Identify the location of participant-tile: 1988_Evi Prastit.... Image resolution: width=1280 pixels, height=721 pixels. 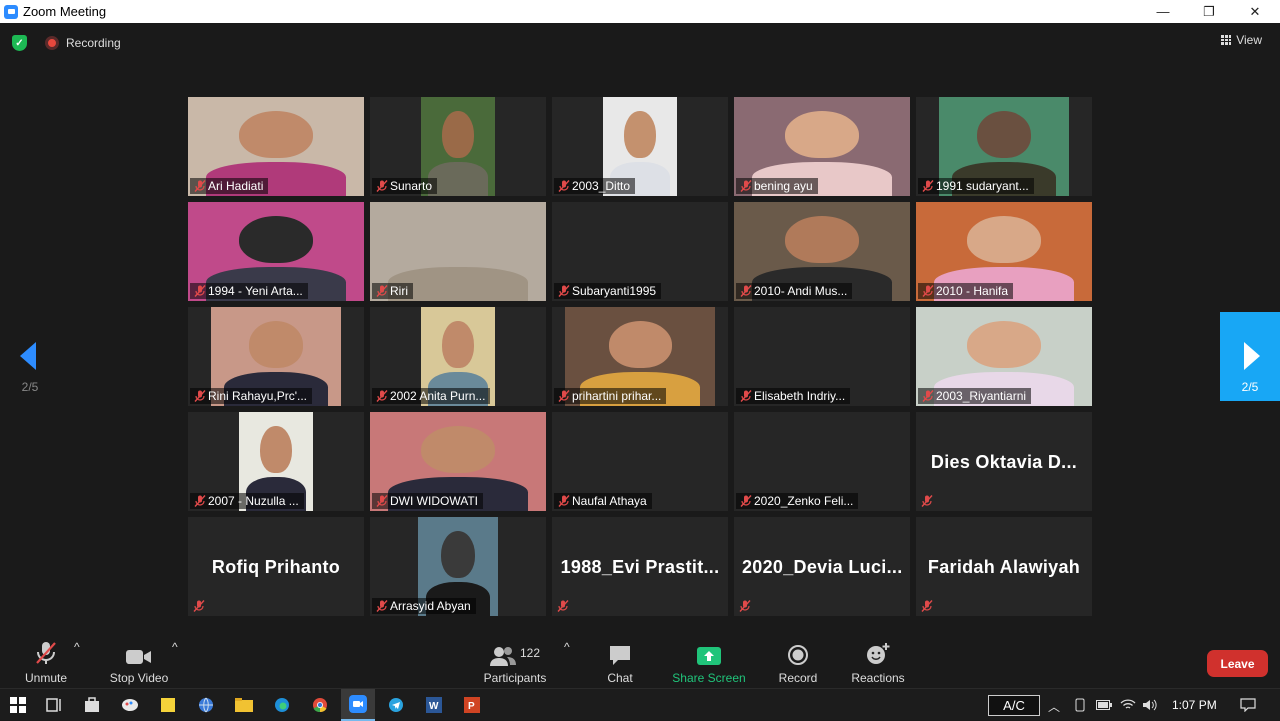
(640, 566).